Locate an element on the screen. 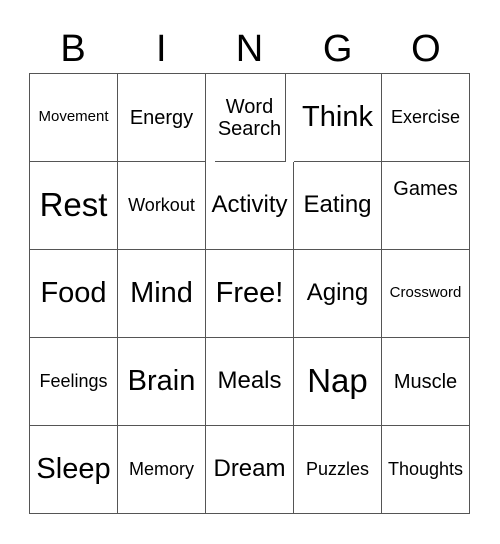 The image size is (500, 544). header-letter-b: B is located at coordinates (73, 49).